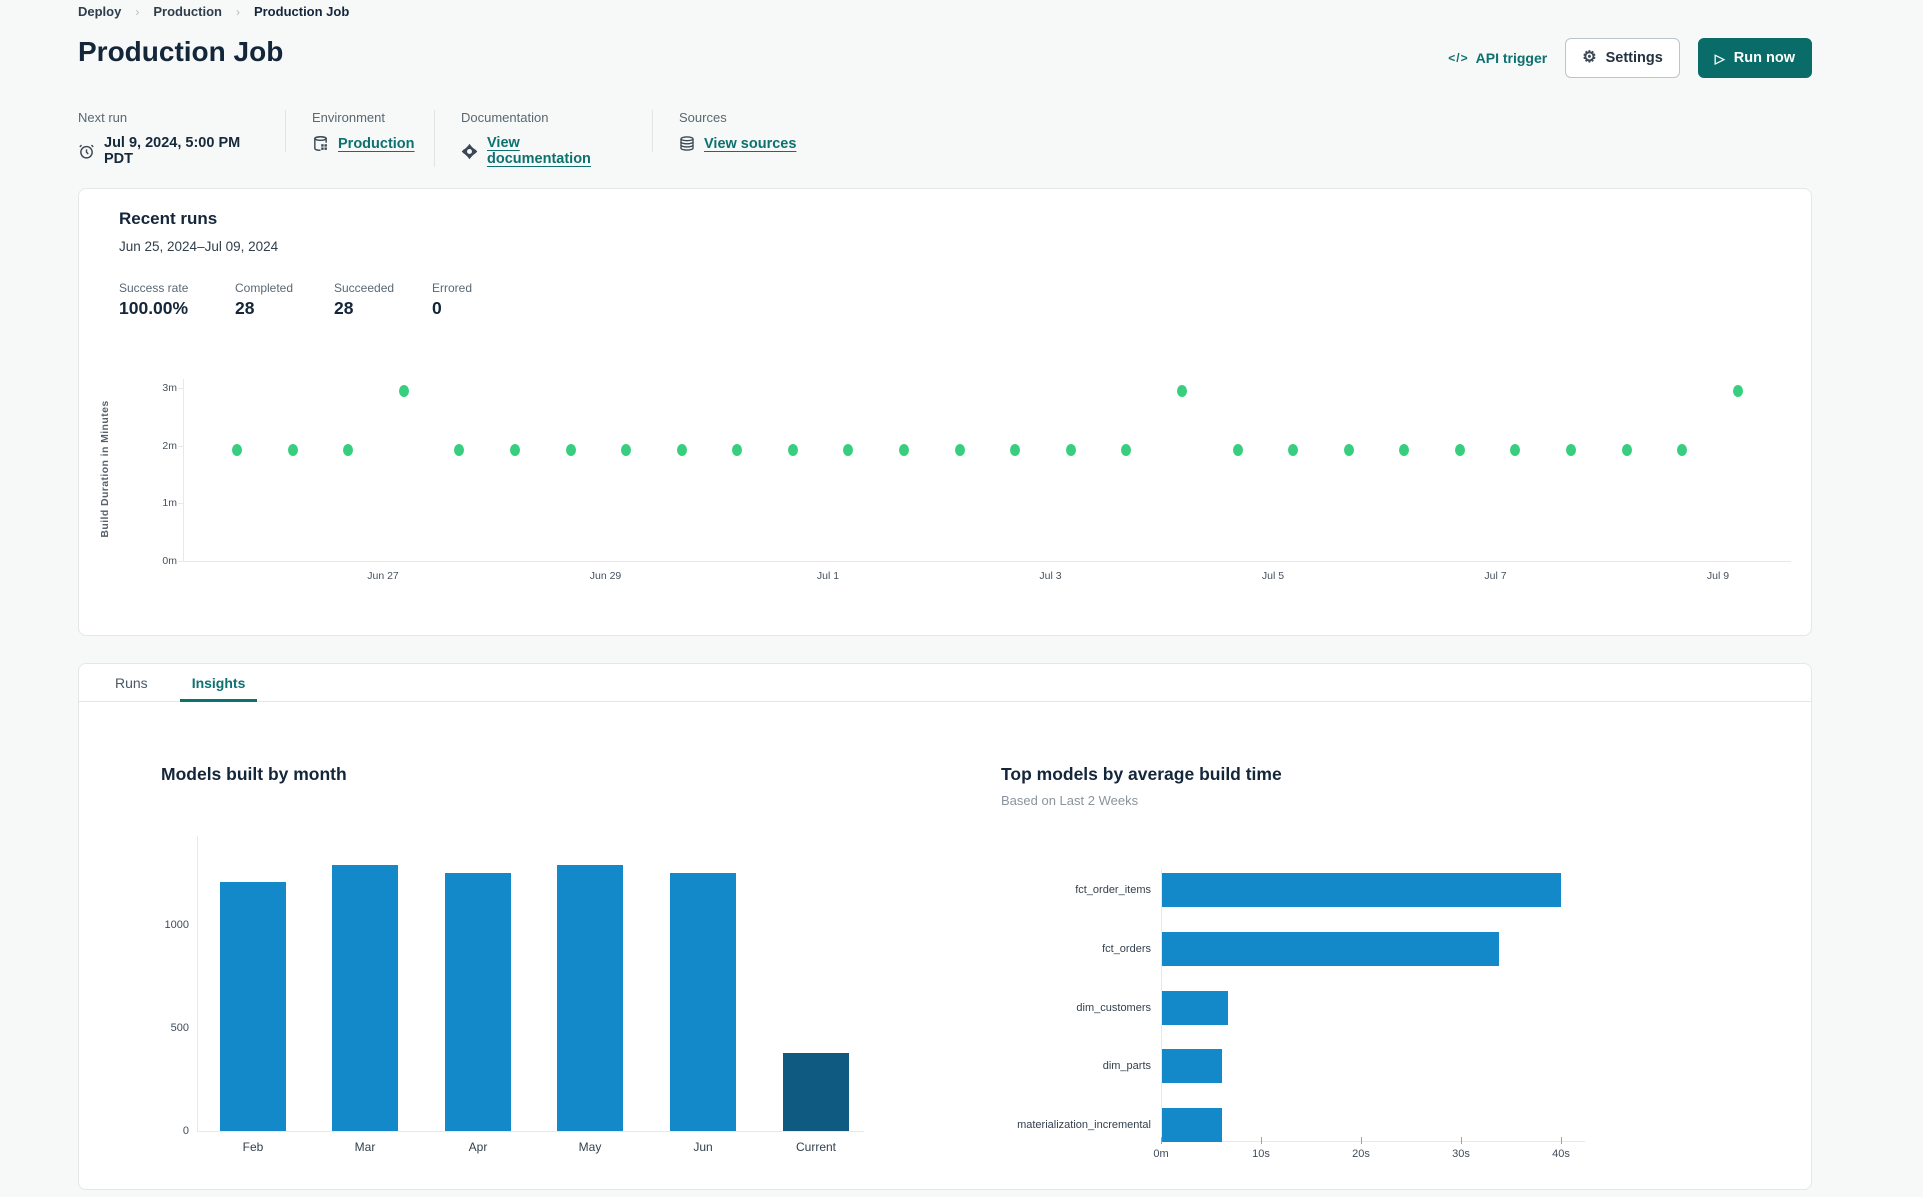 This screenshot has width=1923, height=1197. What do you see at coordinates (1161, 1154) in the screenshot?
I see `hbar-x-tick: 0m` at bounding box center [1161, 1154].